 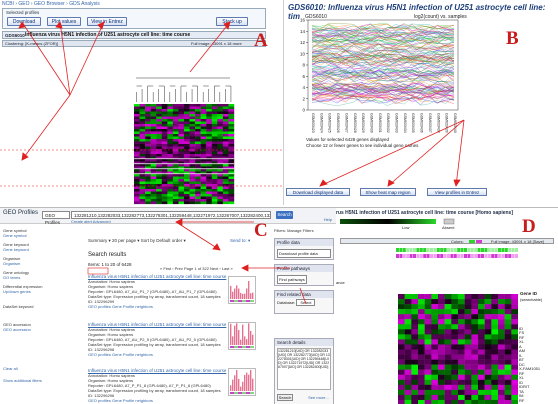 What do you see at coordinates (517, 241) in the screenshot?
I see `full-image-save: Full image: 43091 x 18 [Save]` at bounding box center [517, 241].